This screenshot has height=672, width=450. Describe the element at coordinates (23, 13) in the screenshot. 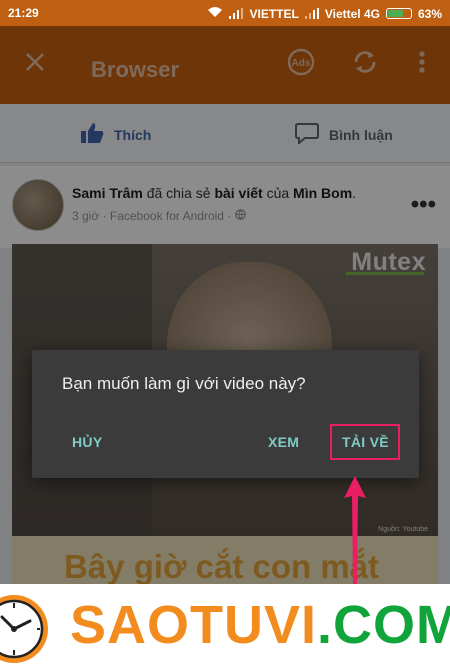

I see `status-time: 21:29` at that location.